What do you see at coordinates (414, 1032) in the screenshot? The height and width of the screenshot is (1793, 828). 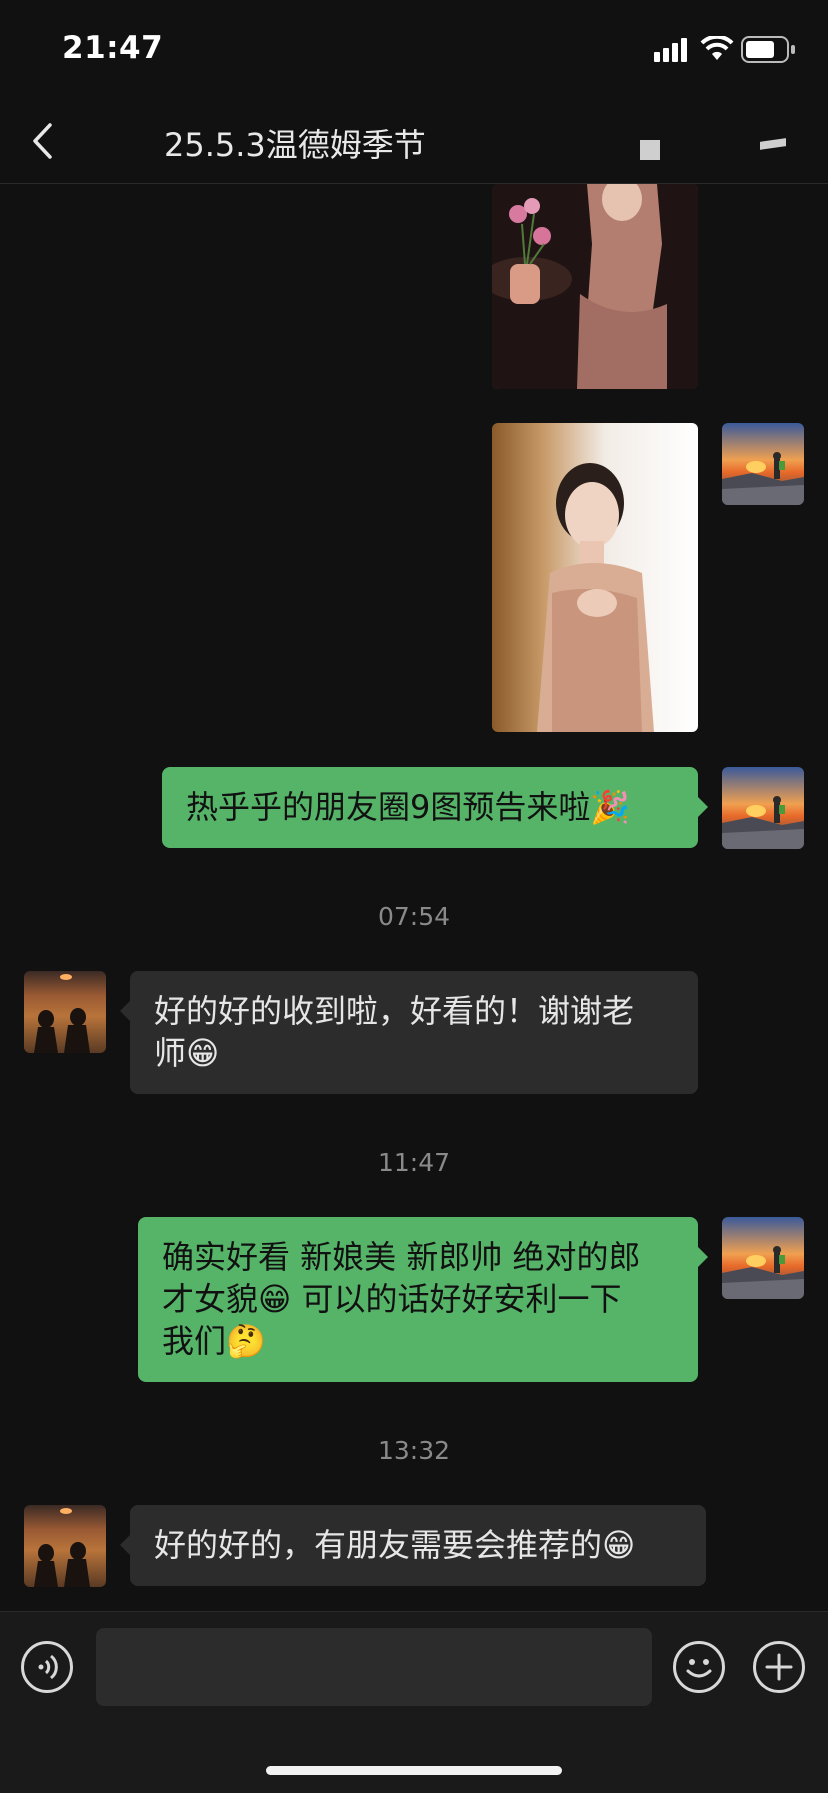 I see `message-bubble-in: 好的好的收到啦，好看的！谢谢老 师😁` at bounding box center [414, 1032].